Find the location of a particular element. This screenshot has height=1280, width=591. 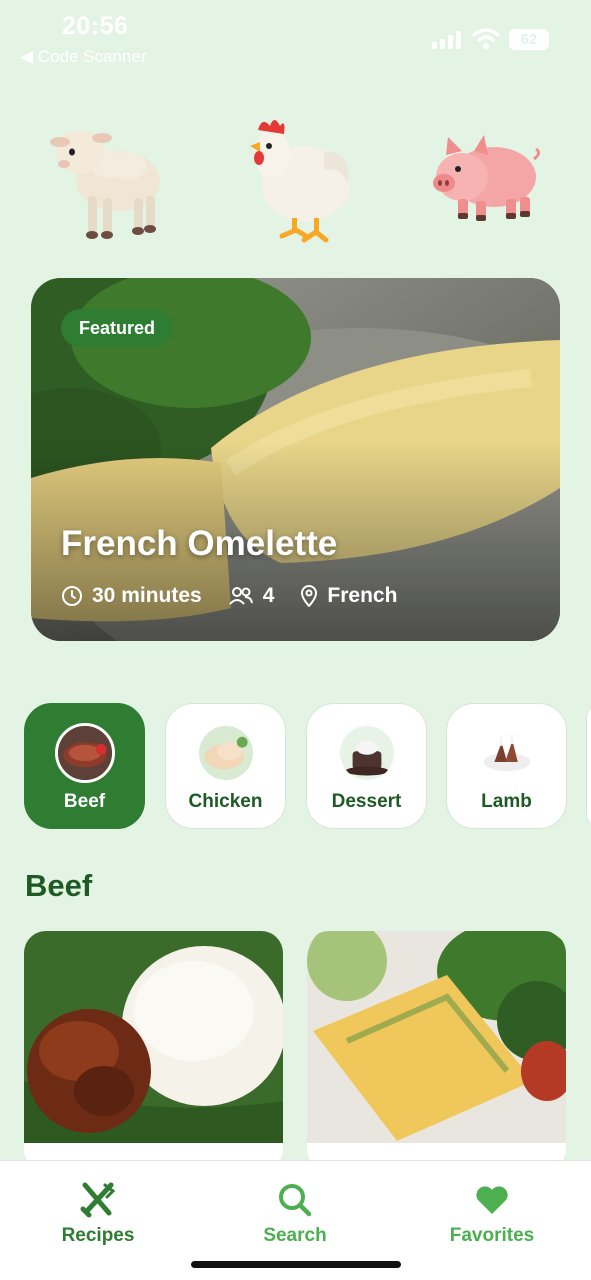

category-label: Dessert is located at coordinates (366, 801).